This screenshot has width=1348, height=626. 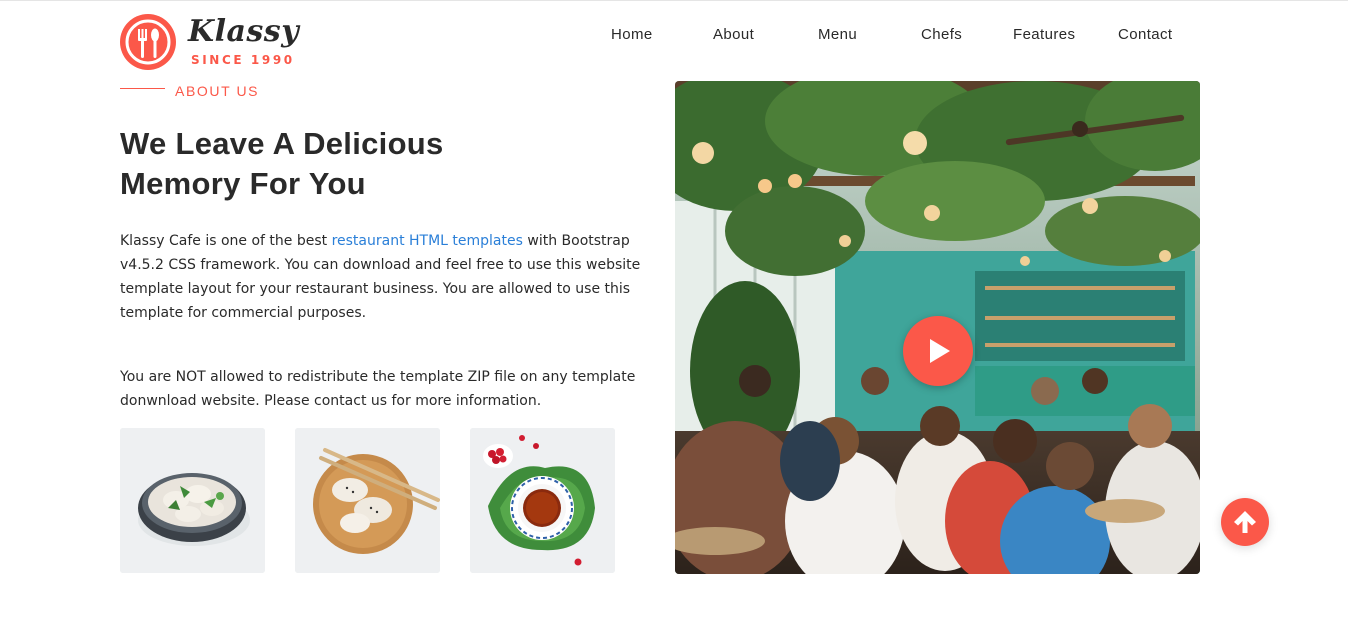 I want to click on brand-name: Klassy, so click(x=244, y=31).